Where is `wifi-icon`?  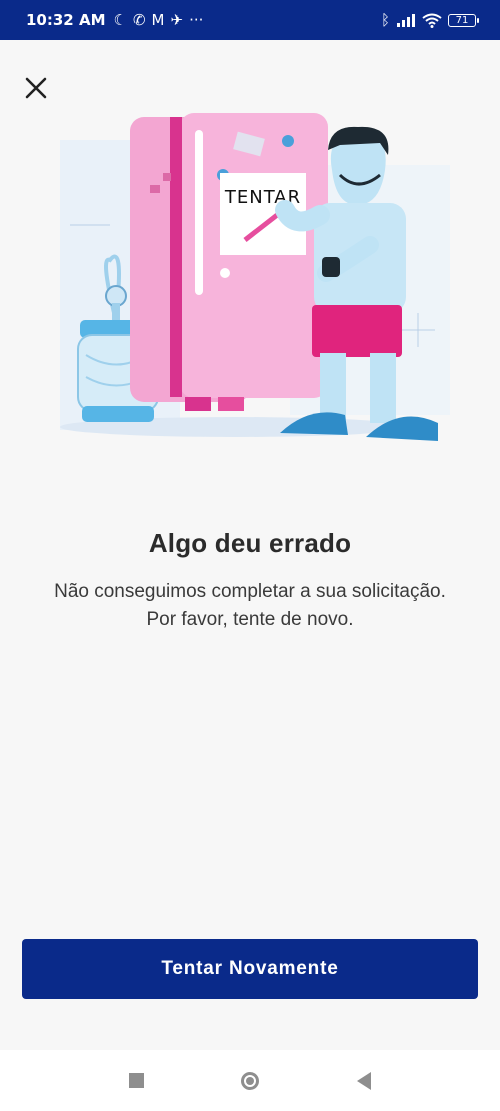 wifi-icon is located at coordinates (432, 20).